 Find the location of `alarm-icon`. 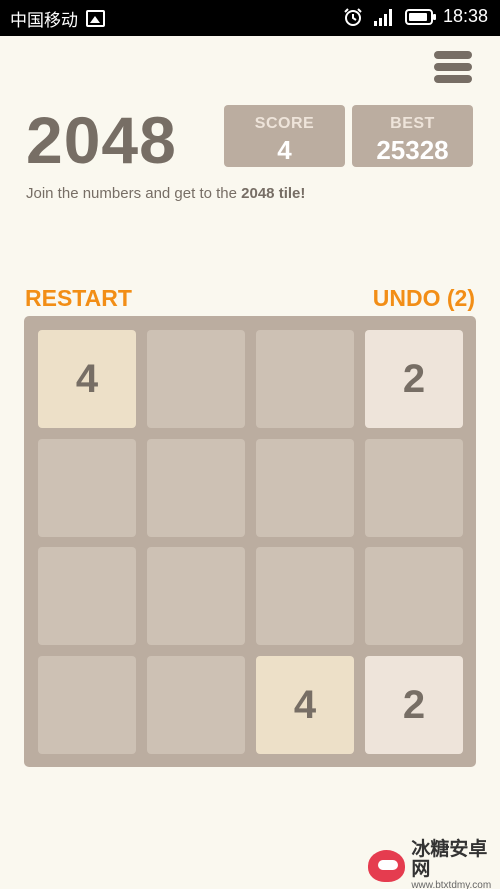

alarm-icon is located at coordinates (353, 16).